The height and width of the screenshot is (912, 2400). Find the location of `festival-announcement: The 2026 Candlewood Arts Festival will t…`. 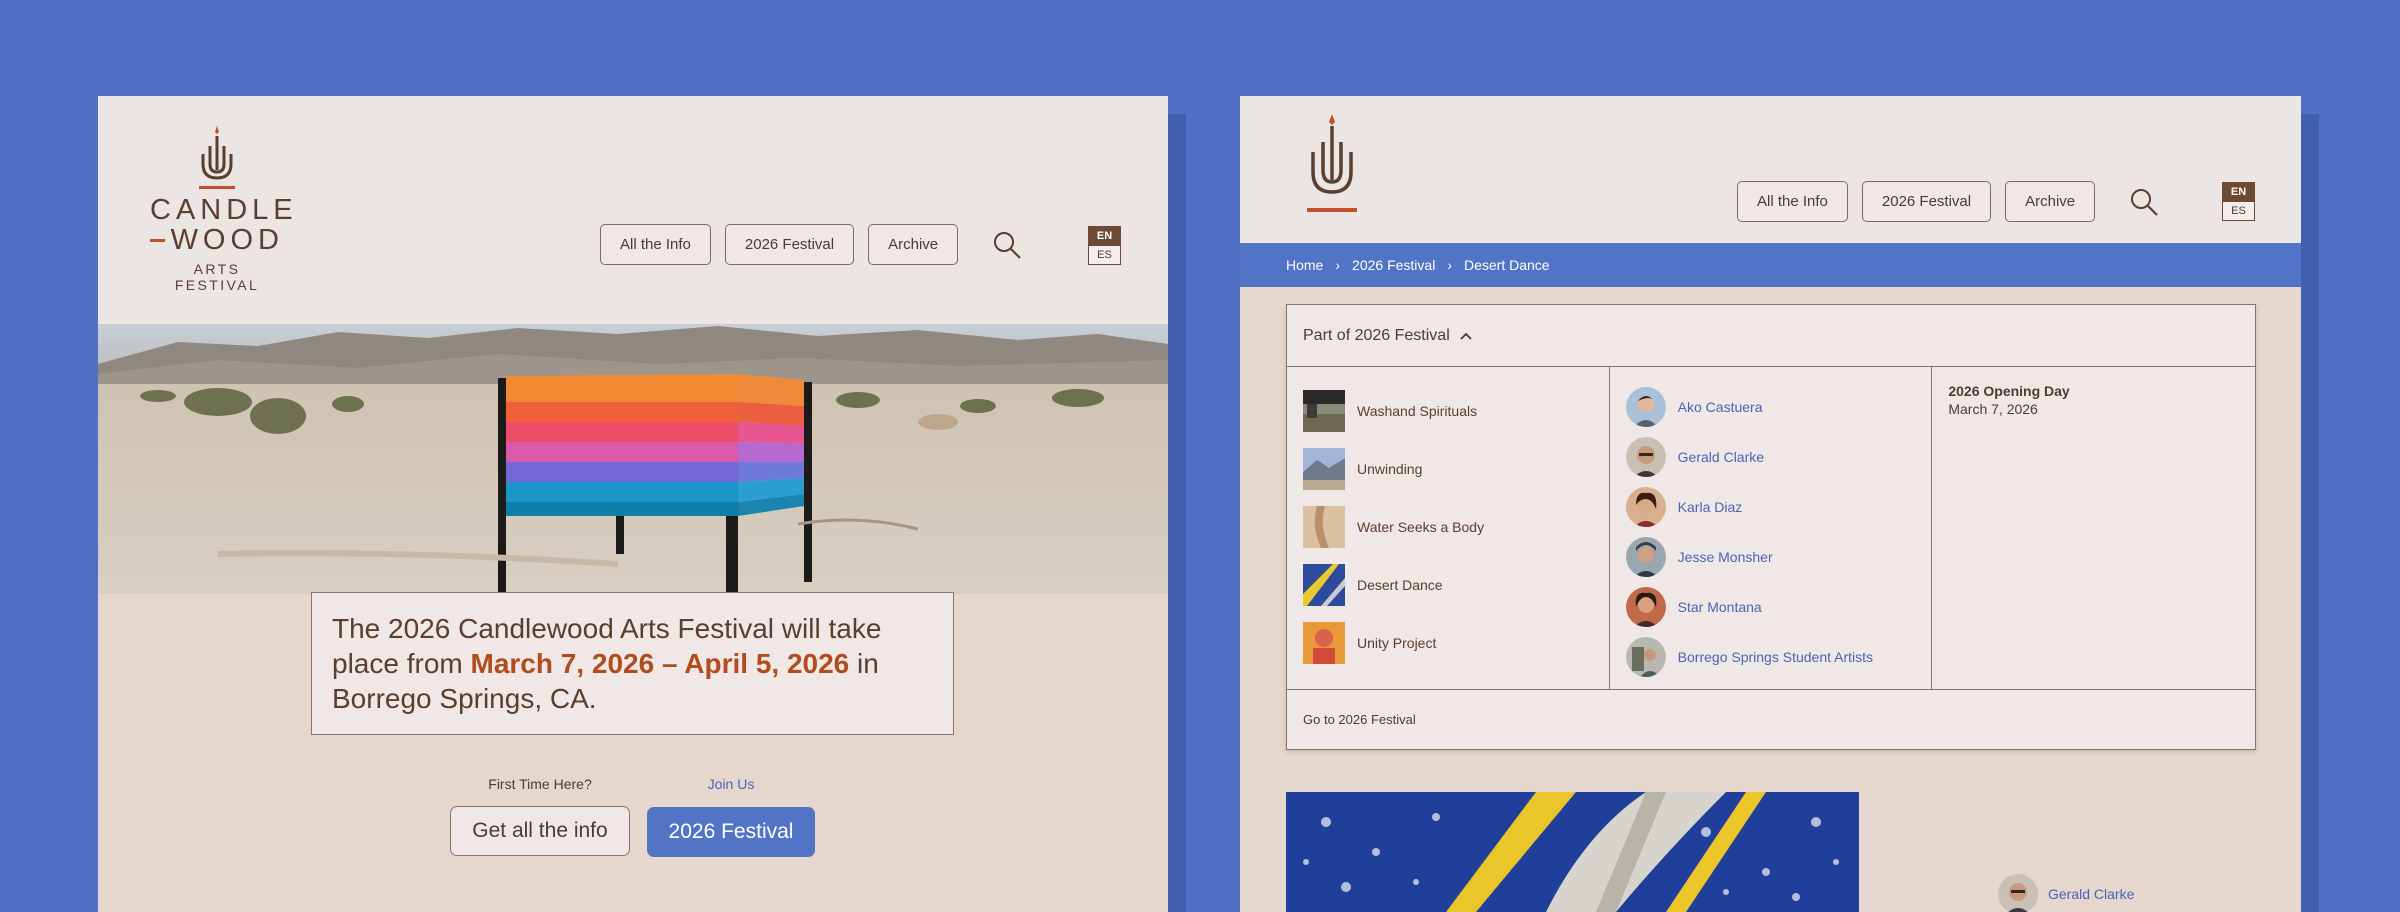

festival-announcement: The 2026 Candlewood Arts Festival will t… is located at coordinates (632, 663).